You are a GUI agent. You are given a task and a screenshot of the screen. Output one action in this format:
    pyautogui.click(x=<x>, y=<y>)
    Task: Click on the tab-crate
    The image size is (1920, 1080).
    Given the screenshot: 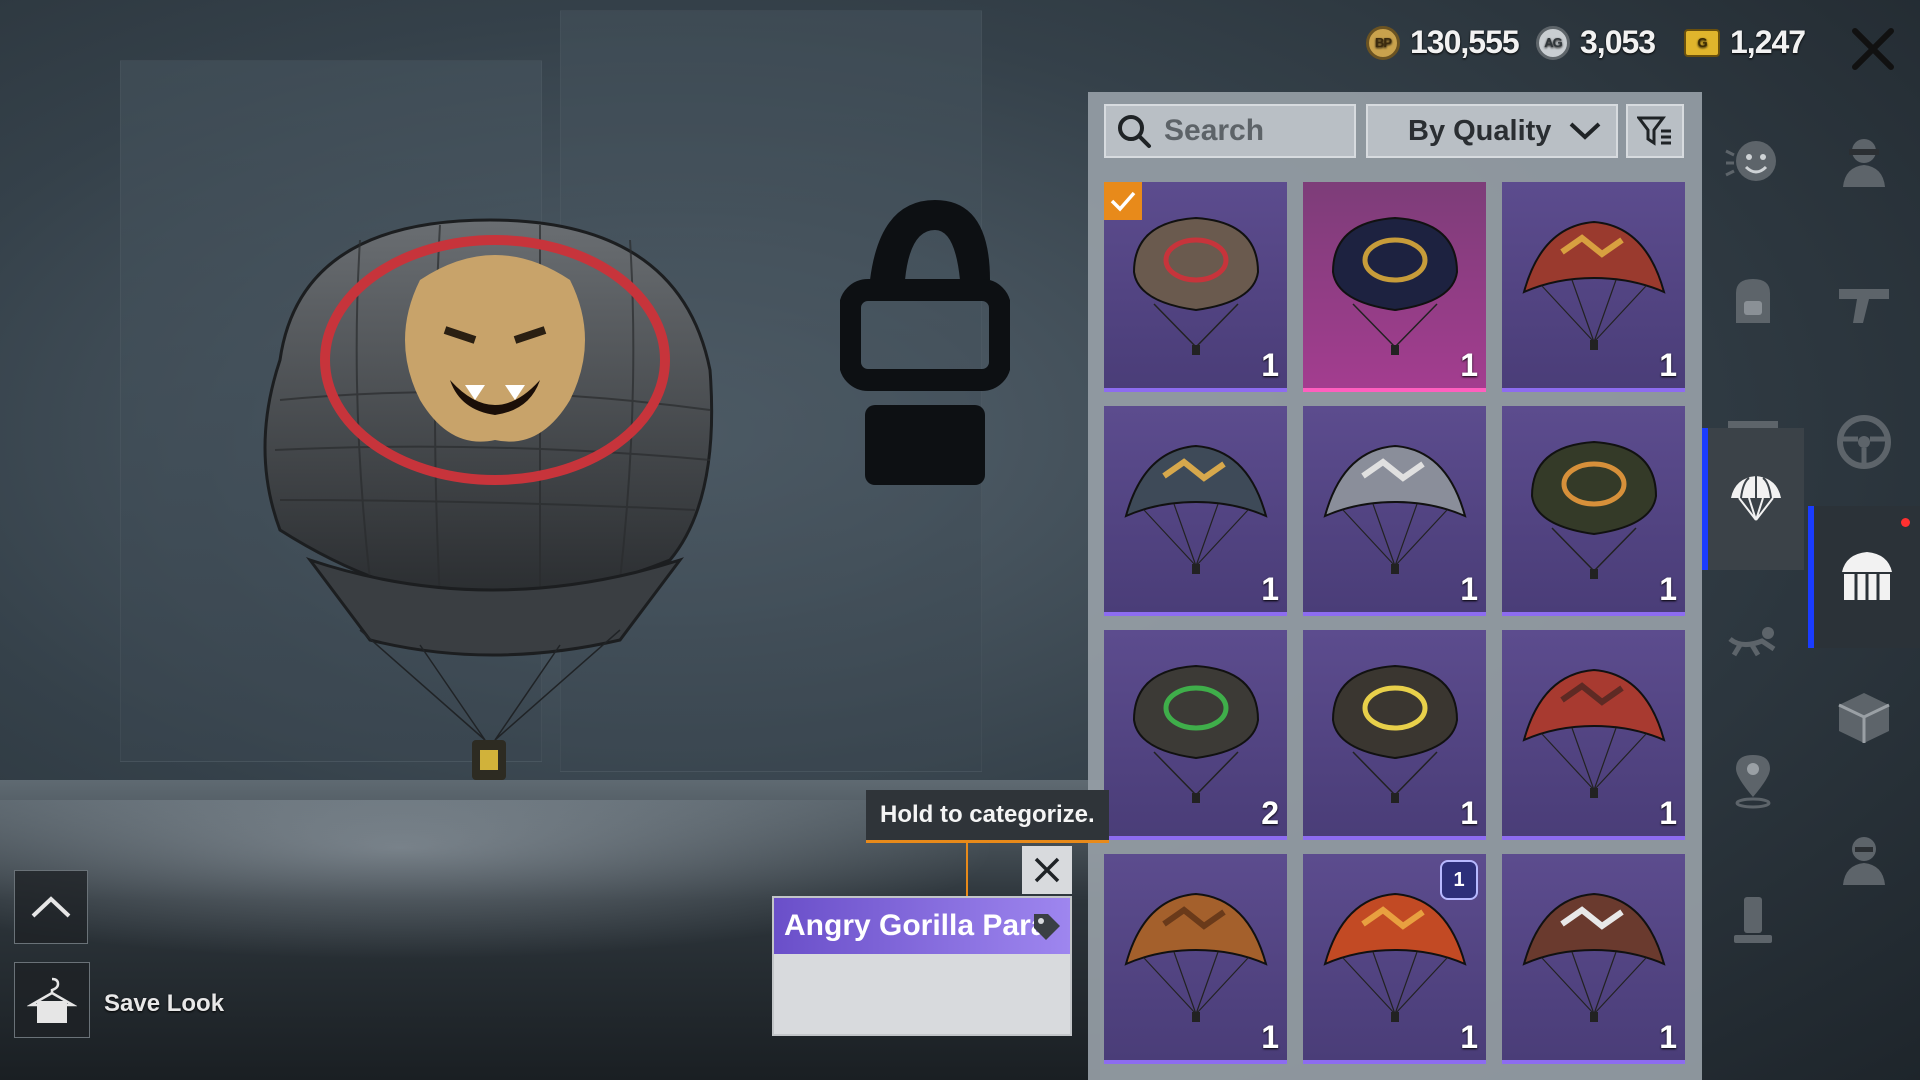 What is the action you would take?
    pyautogui.click(x=1864, y=718)
    